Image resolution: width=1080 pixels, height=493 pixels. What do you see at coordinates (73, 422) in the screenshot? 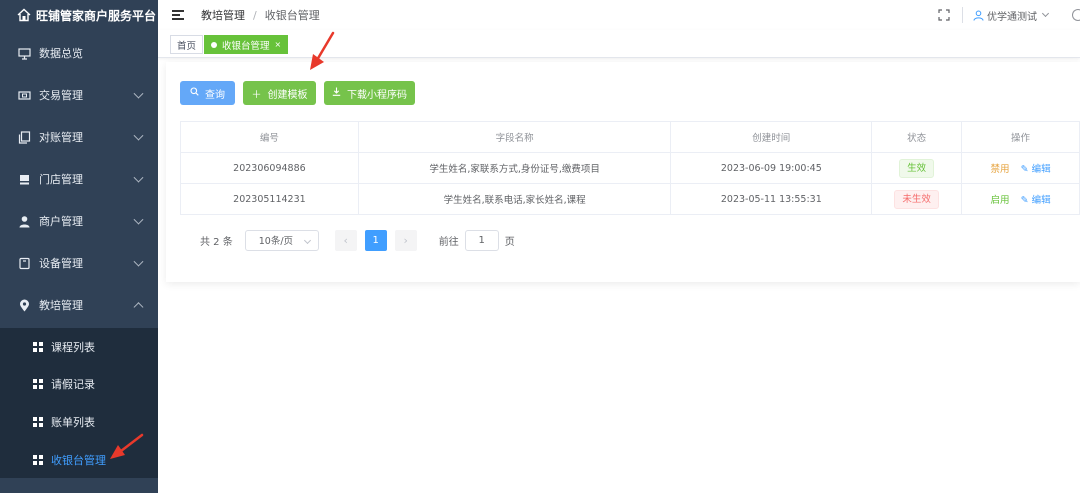
I see `sidebar-subitem-label: 账单列表` at bounding box center [73, 422].